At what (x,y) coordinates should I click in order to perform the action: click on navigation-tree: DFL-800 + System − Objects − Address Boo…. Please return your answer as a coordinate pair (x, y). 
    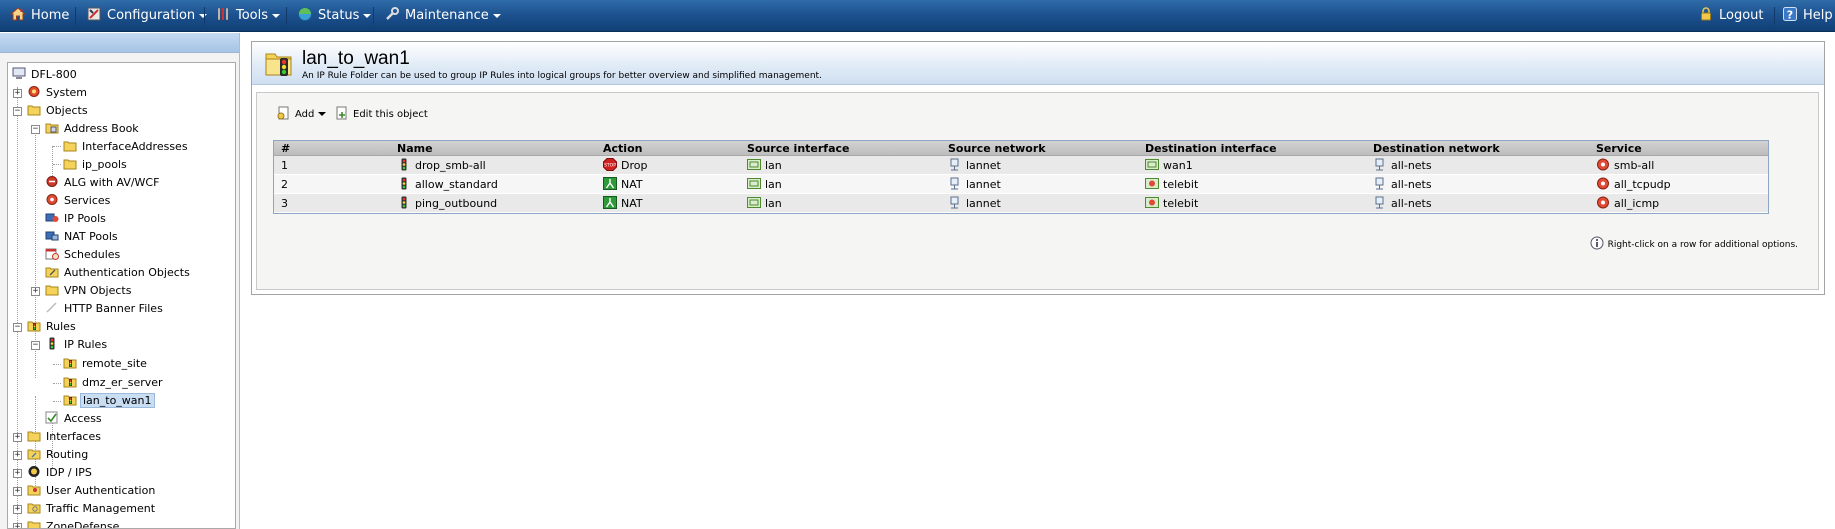
    Looking at the image, I should click on (121, 295).